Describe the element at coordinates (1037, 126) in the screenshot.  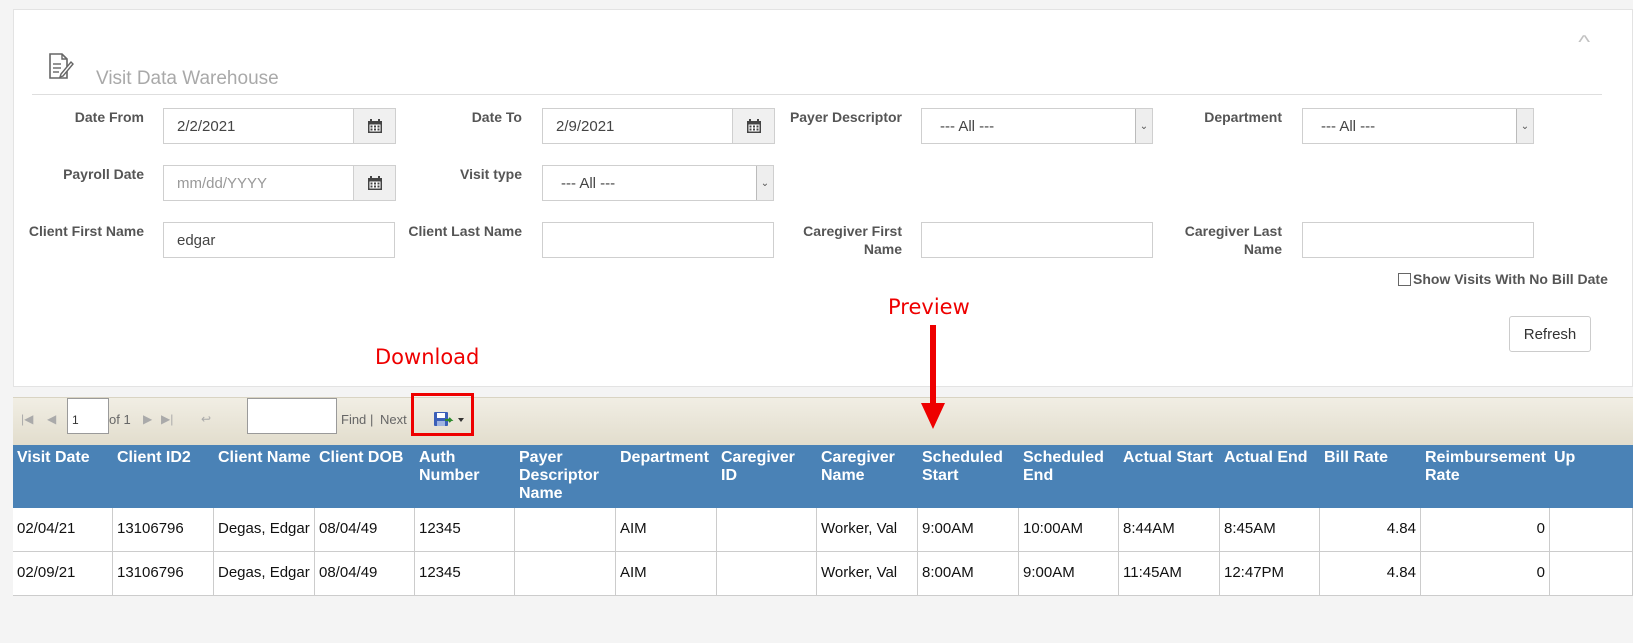
I see `payer-descriptor-select: --- All --- ⌄` at that location.